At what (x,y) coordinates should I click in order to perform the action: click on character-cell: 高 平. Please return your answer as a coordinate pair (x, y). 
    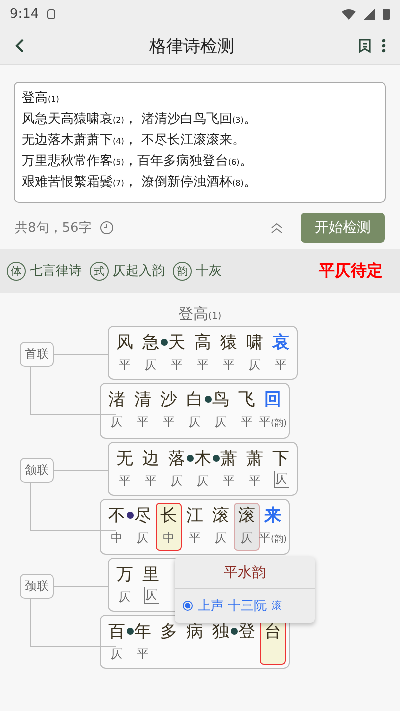
    Looking at the image, I should click on (203, 353).